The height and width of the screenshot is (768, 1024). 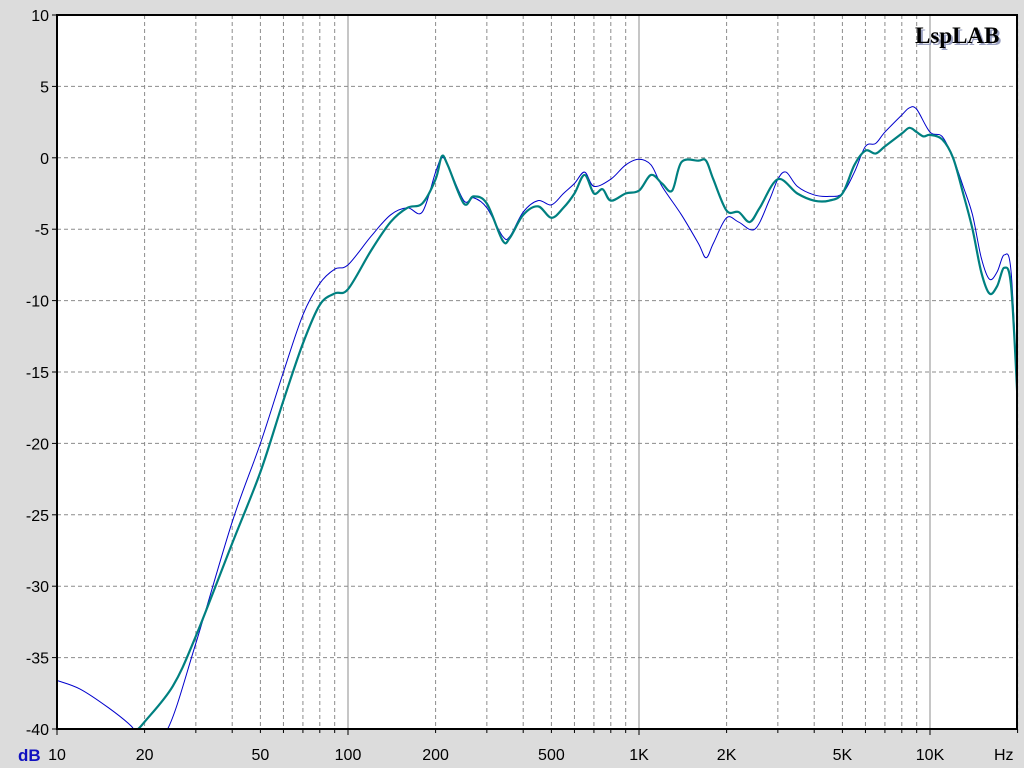 What do you see at coordinates (40, 16) in the screenshot?
I see `y-tick-label: 10` at bounding box center [40, 16].